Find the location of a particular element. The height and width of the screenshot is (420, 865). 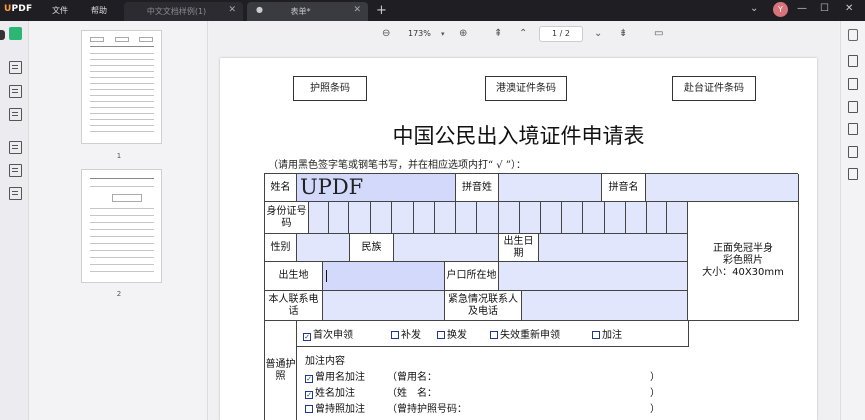

gender-field is located at coordinates (323, 248).